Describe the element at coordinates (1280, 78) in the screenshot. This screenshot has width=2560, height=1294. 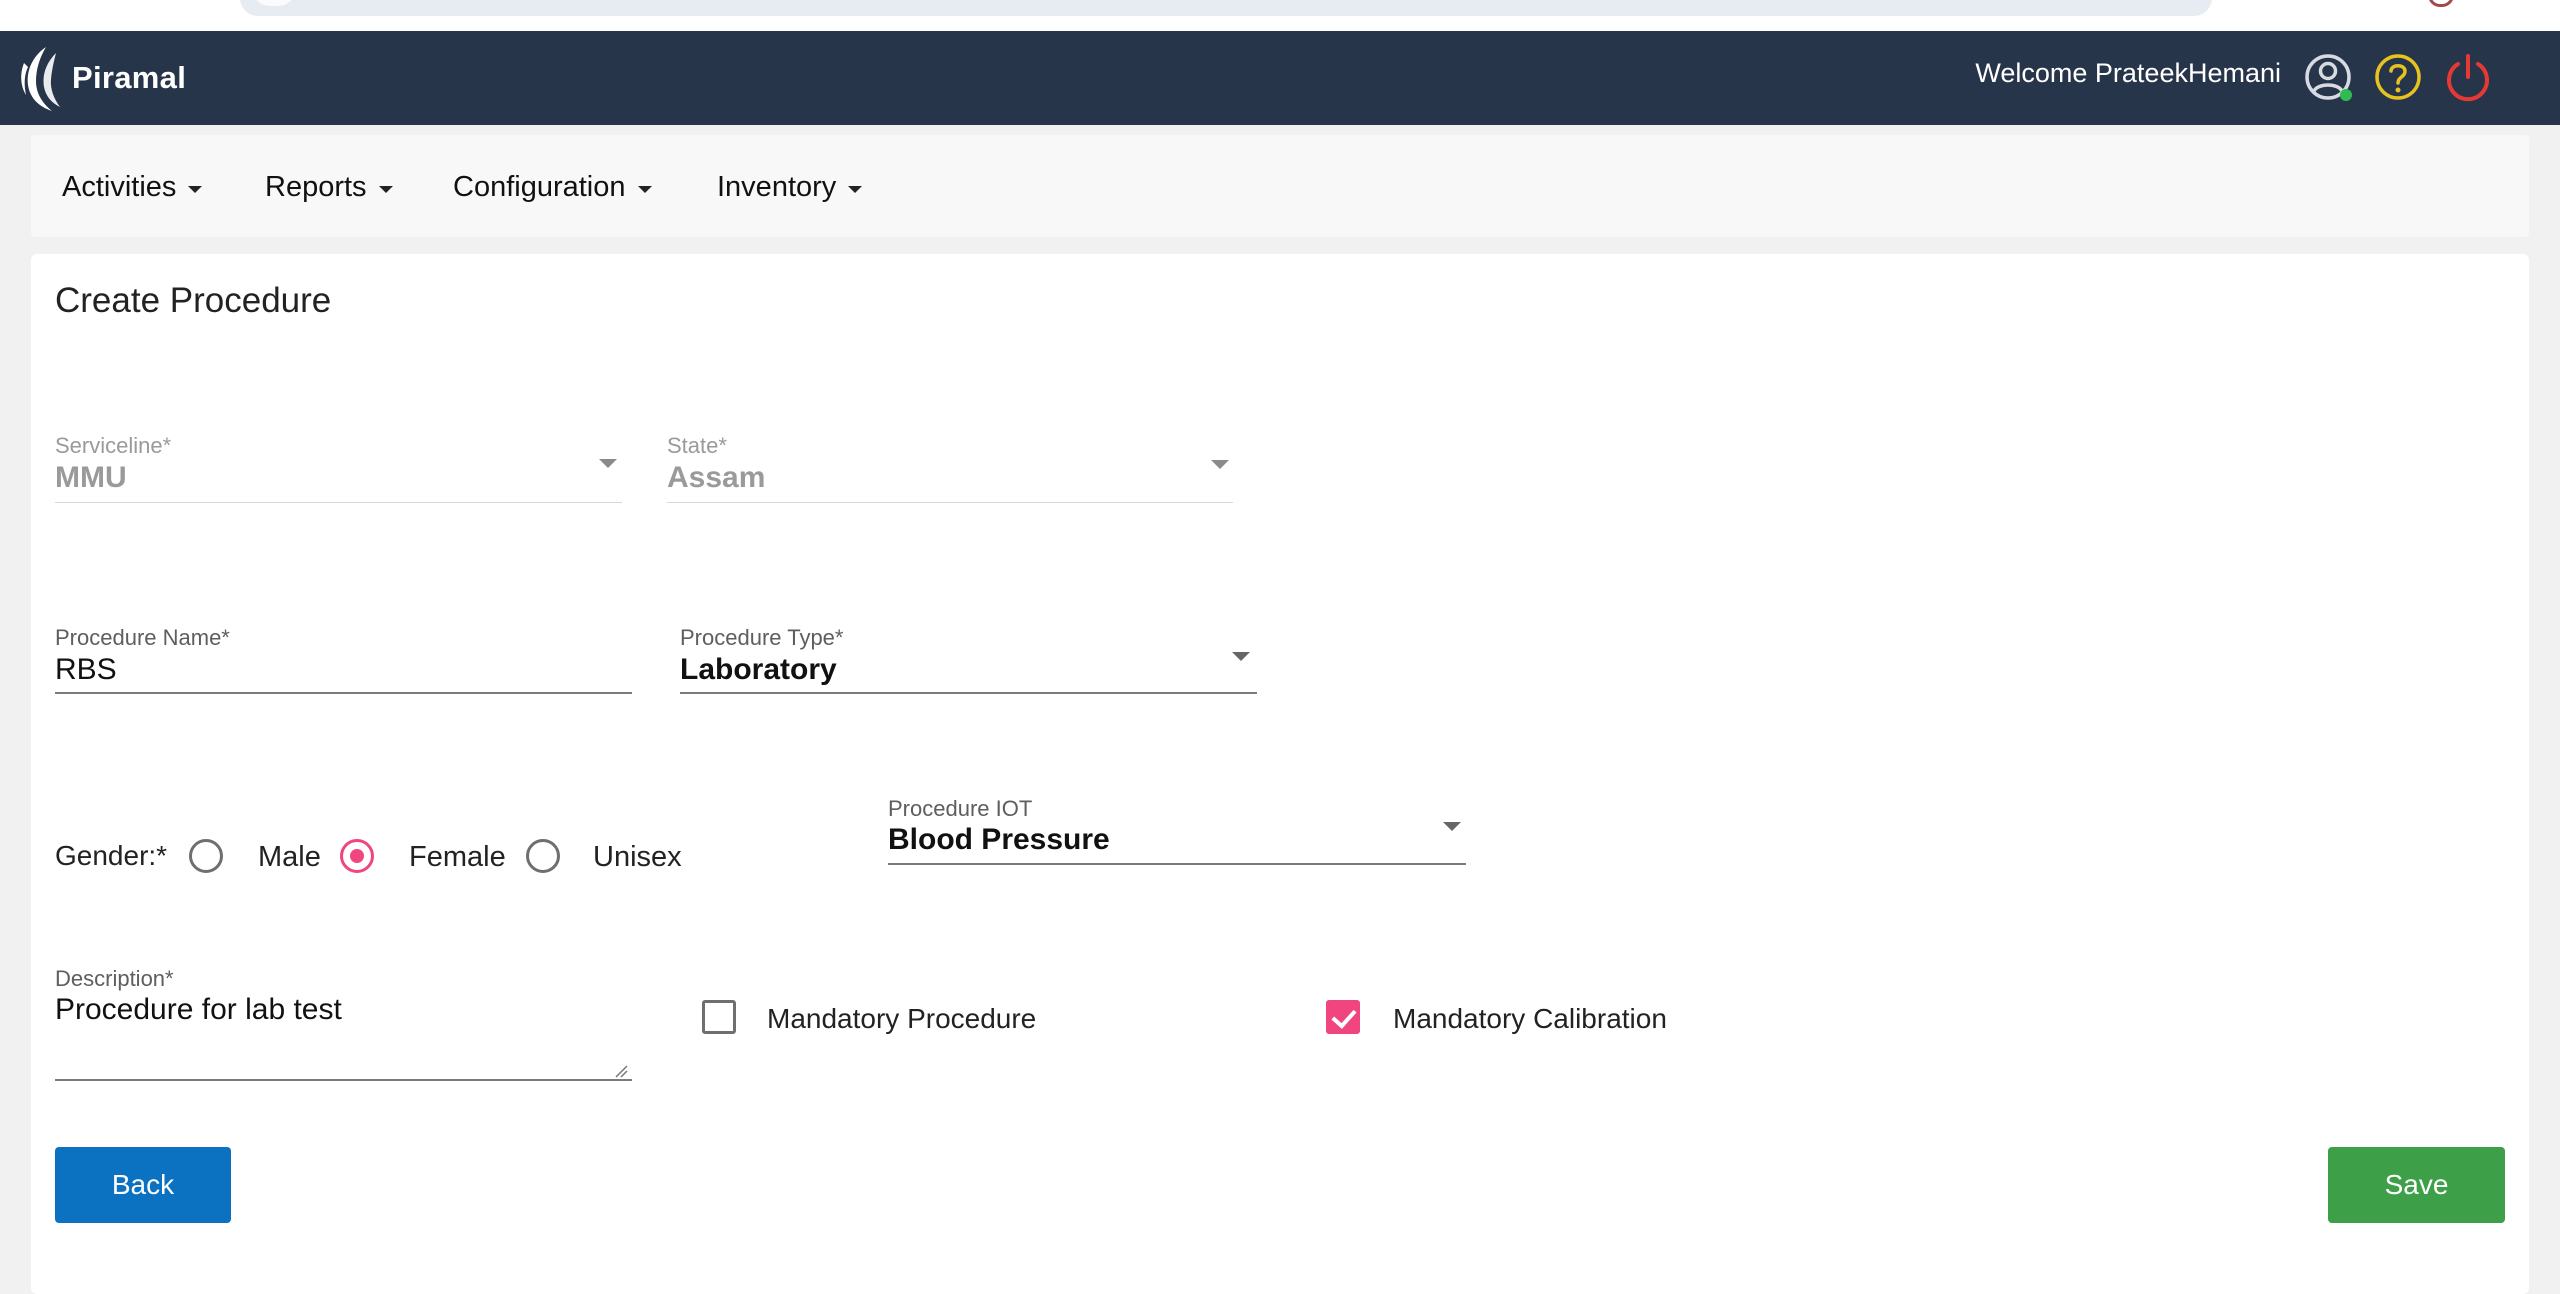
I see `app-header: Piramal Welcome PrateekHemani` at that location.